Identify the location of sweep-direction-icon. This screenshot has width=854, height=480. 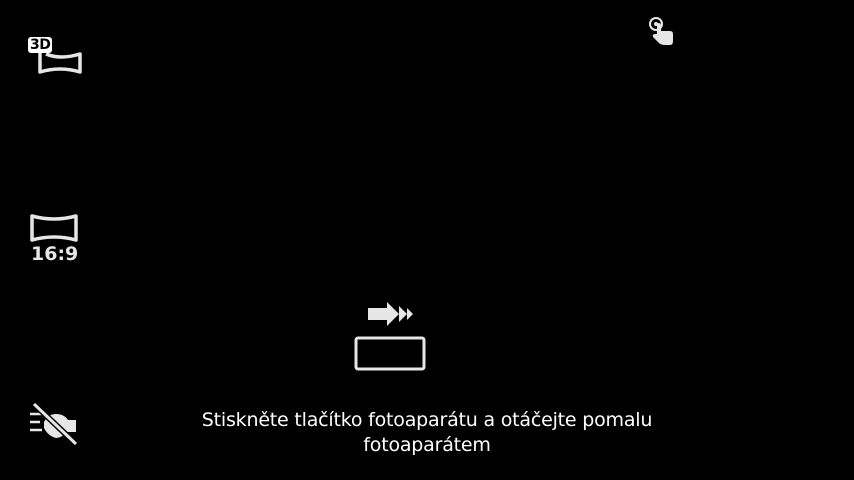
(390, 336).